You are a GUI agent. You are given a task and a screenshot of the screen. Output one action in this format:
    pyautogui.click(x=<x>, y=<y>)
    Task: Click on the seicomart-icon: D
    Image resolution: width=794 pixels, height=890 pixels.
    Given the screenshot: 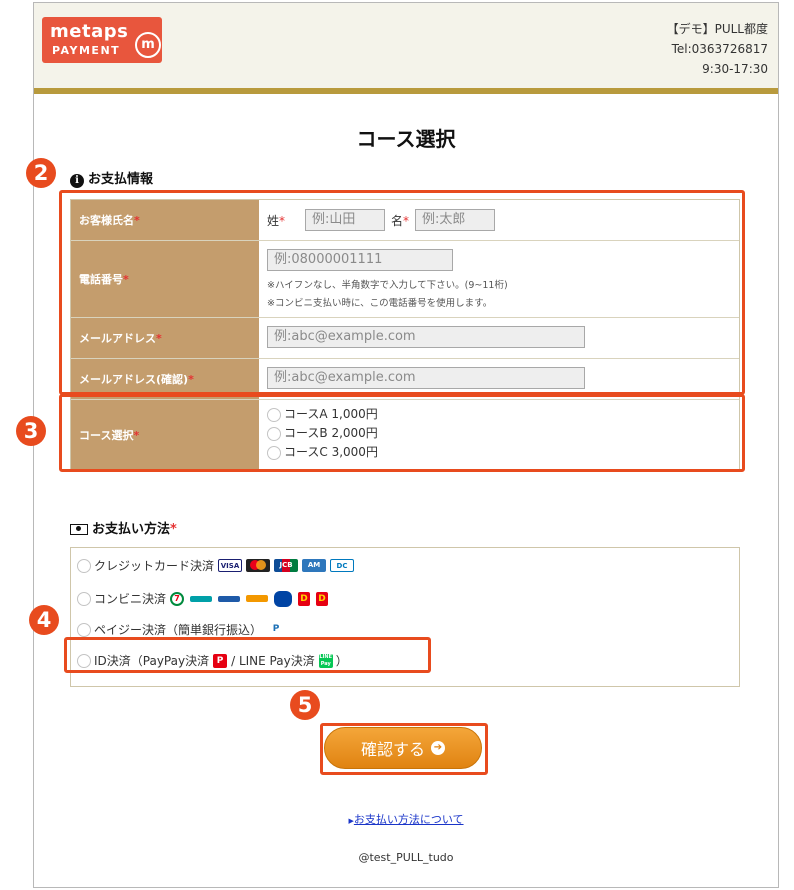 What is the action you would take?
    pyautogui.click(x=304, y=598)
    